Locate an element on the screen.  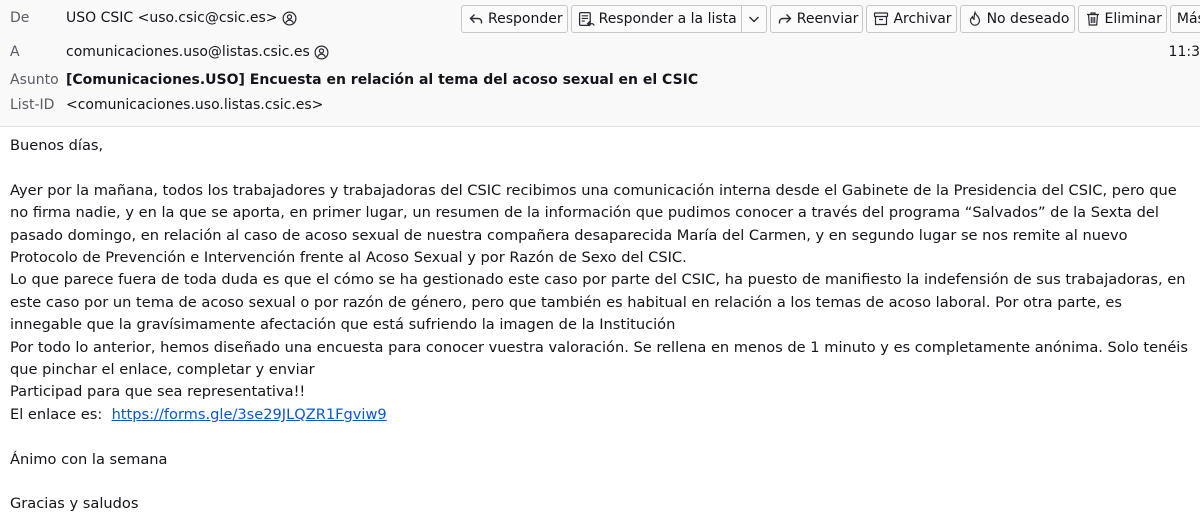
from-address: USO CSIC <uso.csic@csic.es> is located at coordinates (172, 18).